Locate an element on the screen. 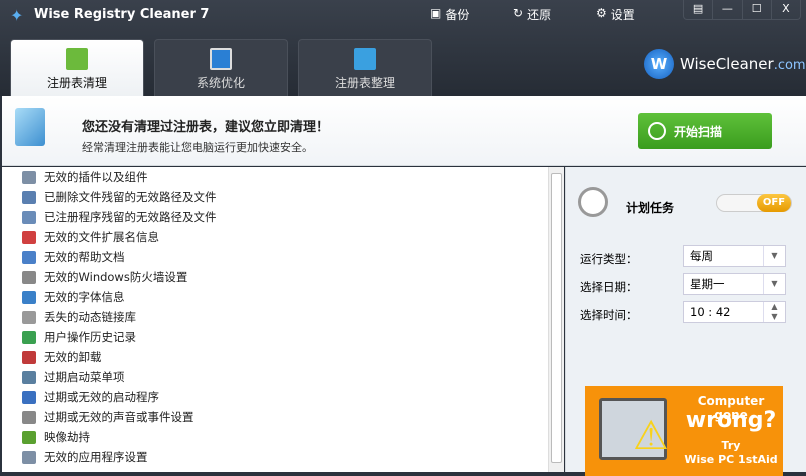  item-label: 映像劫持 is located at coordinates (67, 437).